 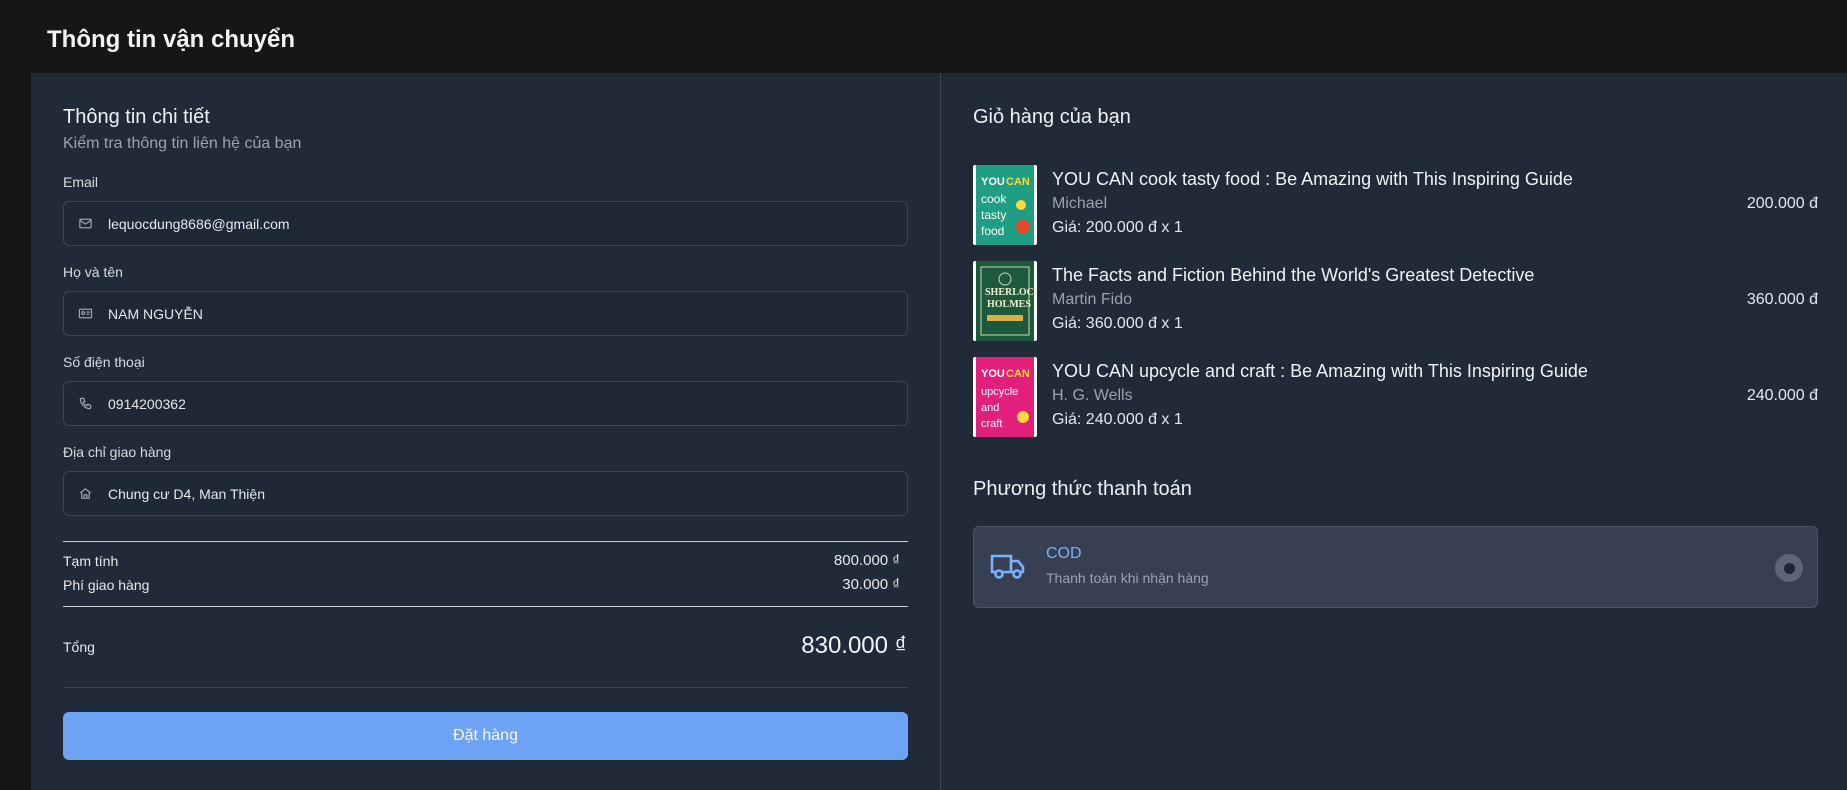 I want to click on address-label: Địa chỉ giao hàng, so click(x=117, y=452).